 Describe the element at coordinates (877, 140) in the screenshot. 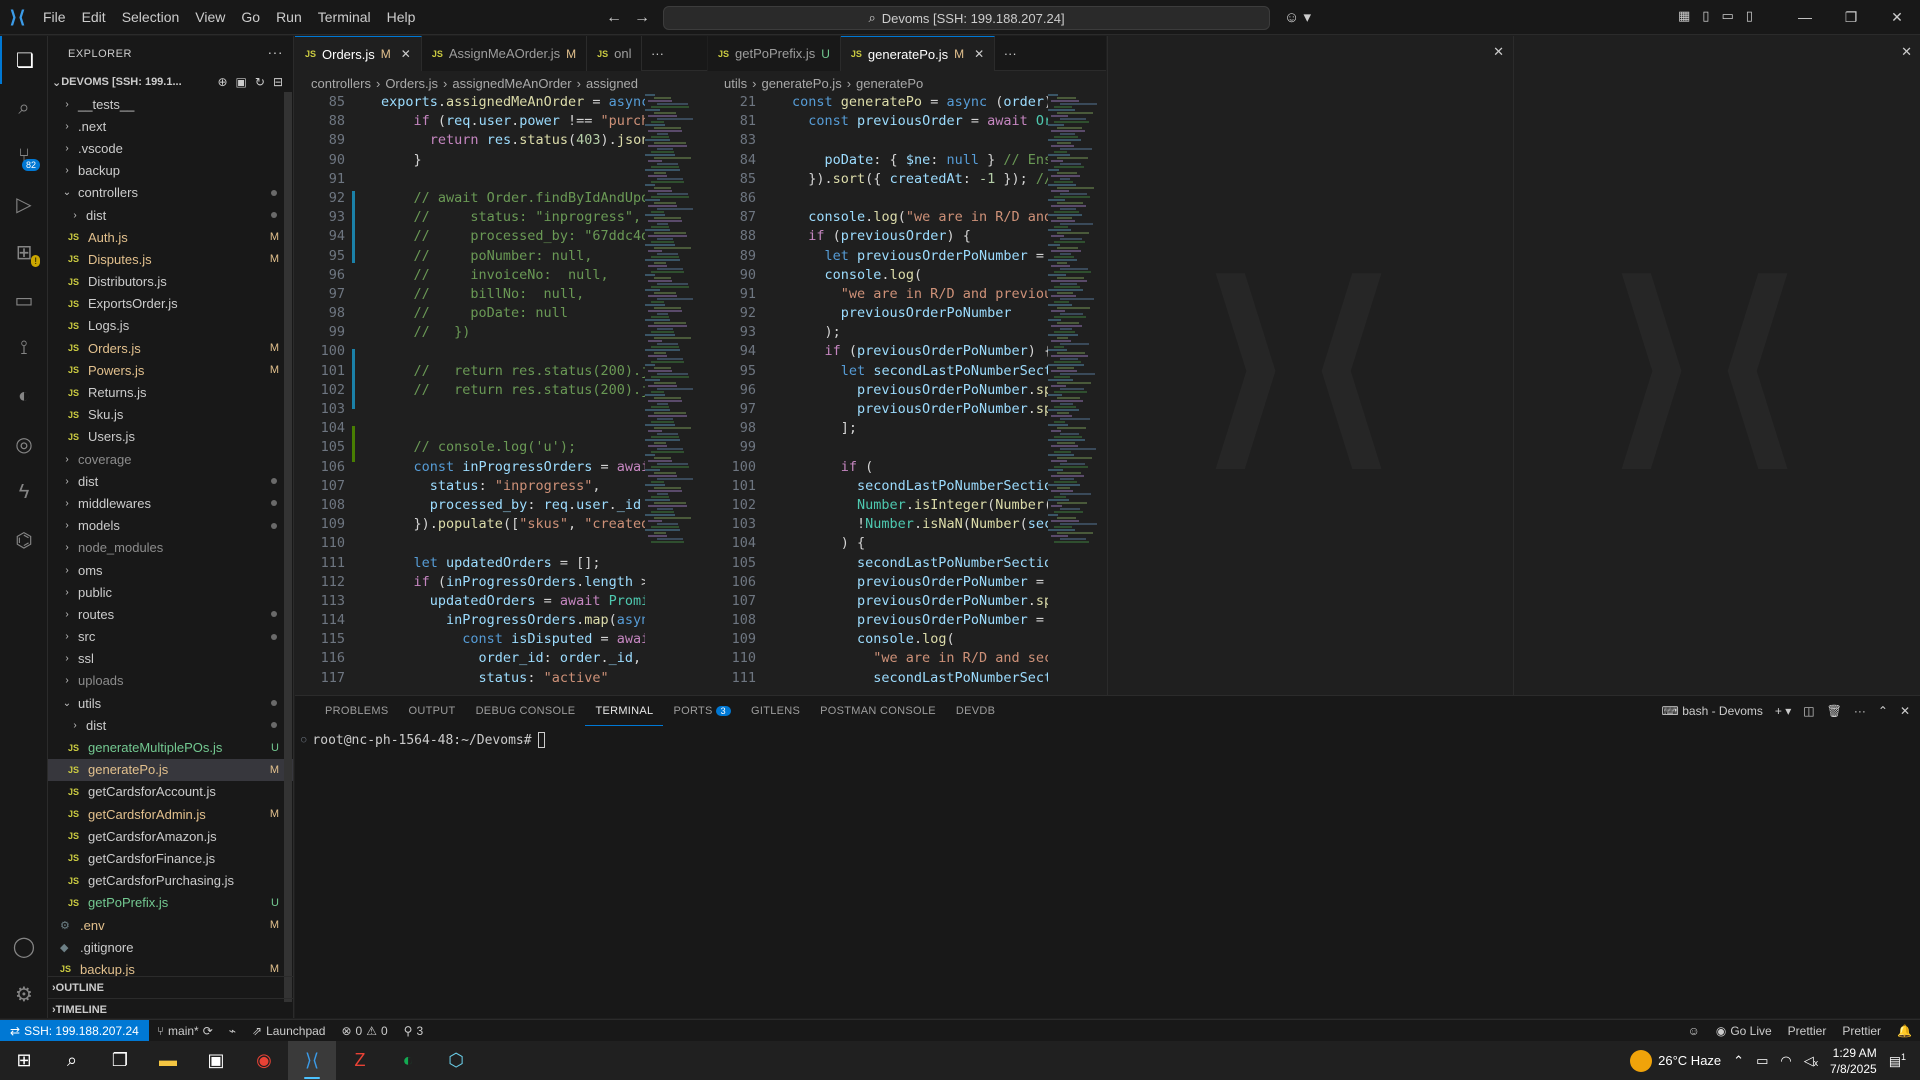

I see `code-line: 83` at that location.